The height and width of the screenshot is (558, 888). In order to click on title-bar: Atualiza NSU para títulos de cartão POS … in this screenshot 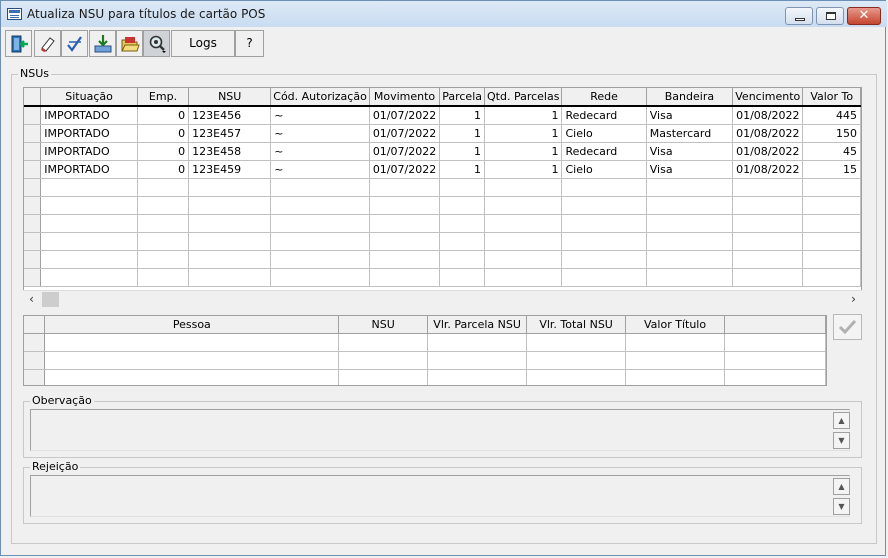, I will do `click(444, 14)`.